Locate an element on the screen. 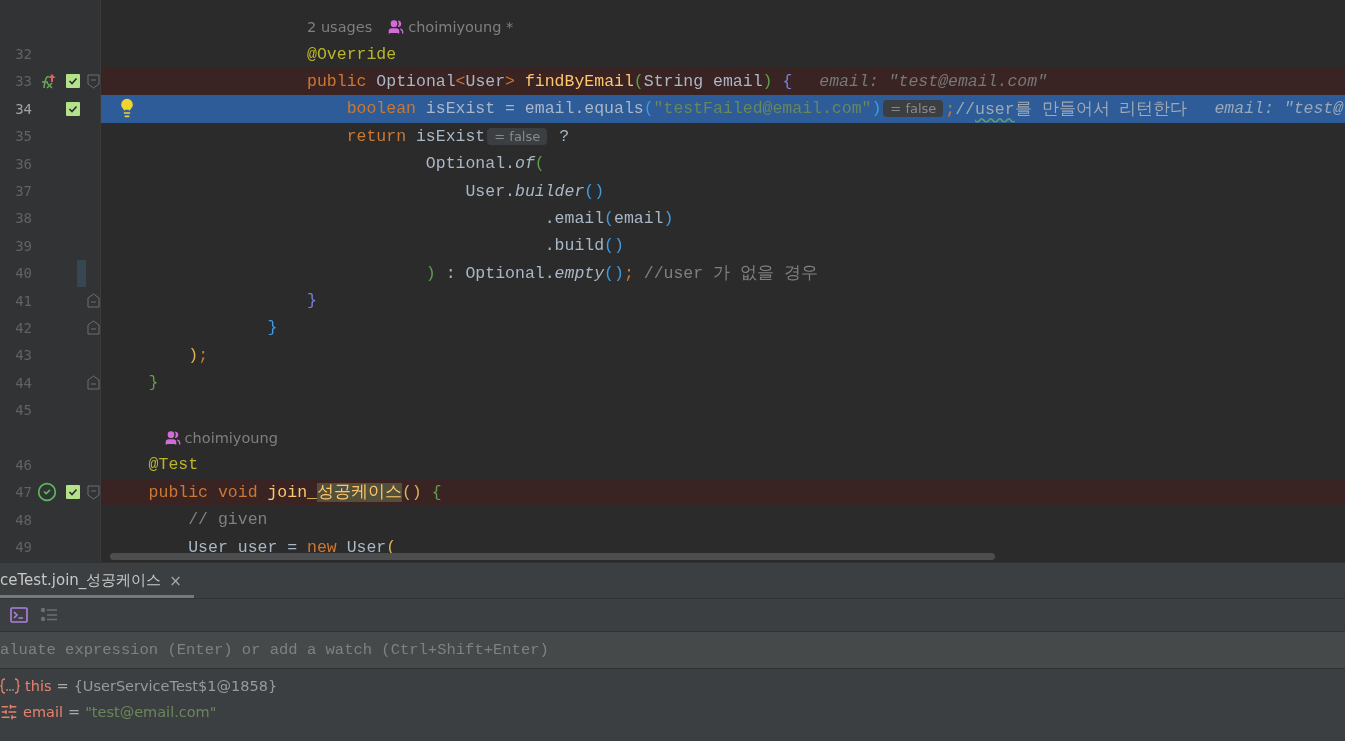 This screenshot has width=1345, height=741. list-icon is located at coordinates (49, 615).